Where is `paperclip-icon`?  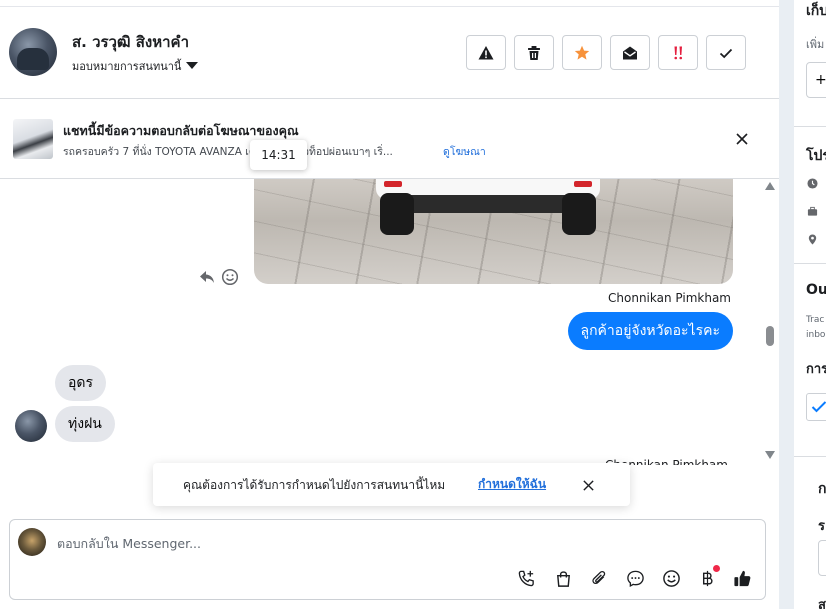 paperclip-icon is located at coordinates (598, 577).